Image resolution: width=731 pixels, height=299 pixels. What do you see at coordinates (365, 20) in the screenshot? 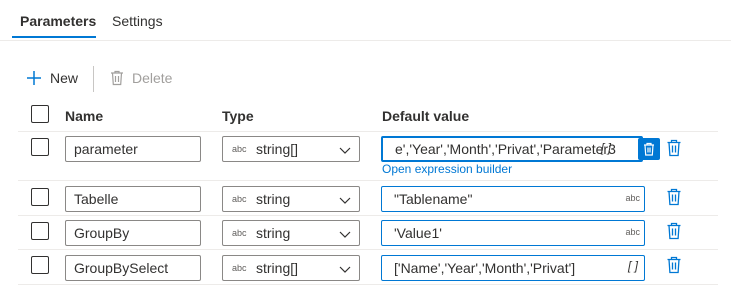
I see `tab-bar: Parameters Settings` at bounding box center [365, 20].